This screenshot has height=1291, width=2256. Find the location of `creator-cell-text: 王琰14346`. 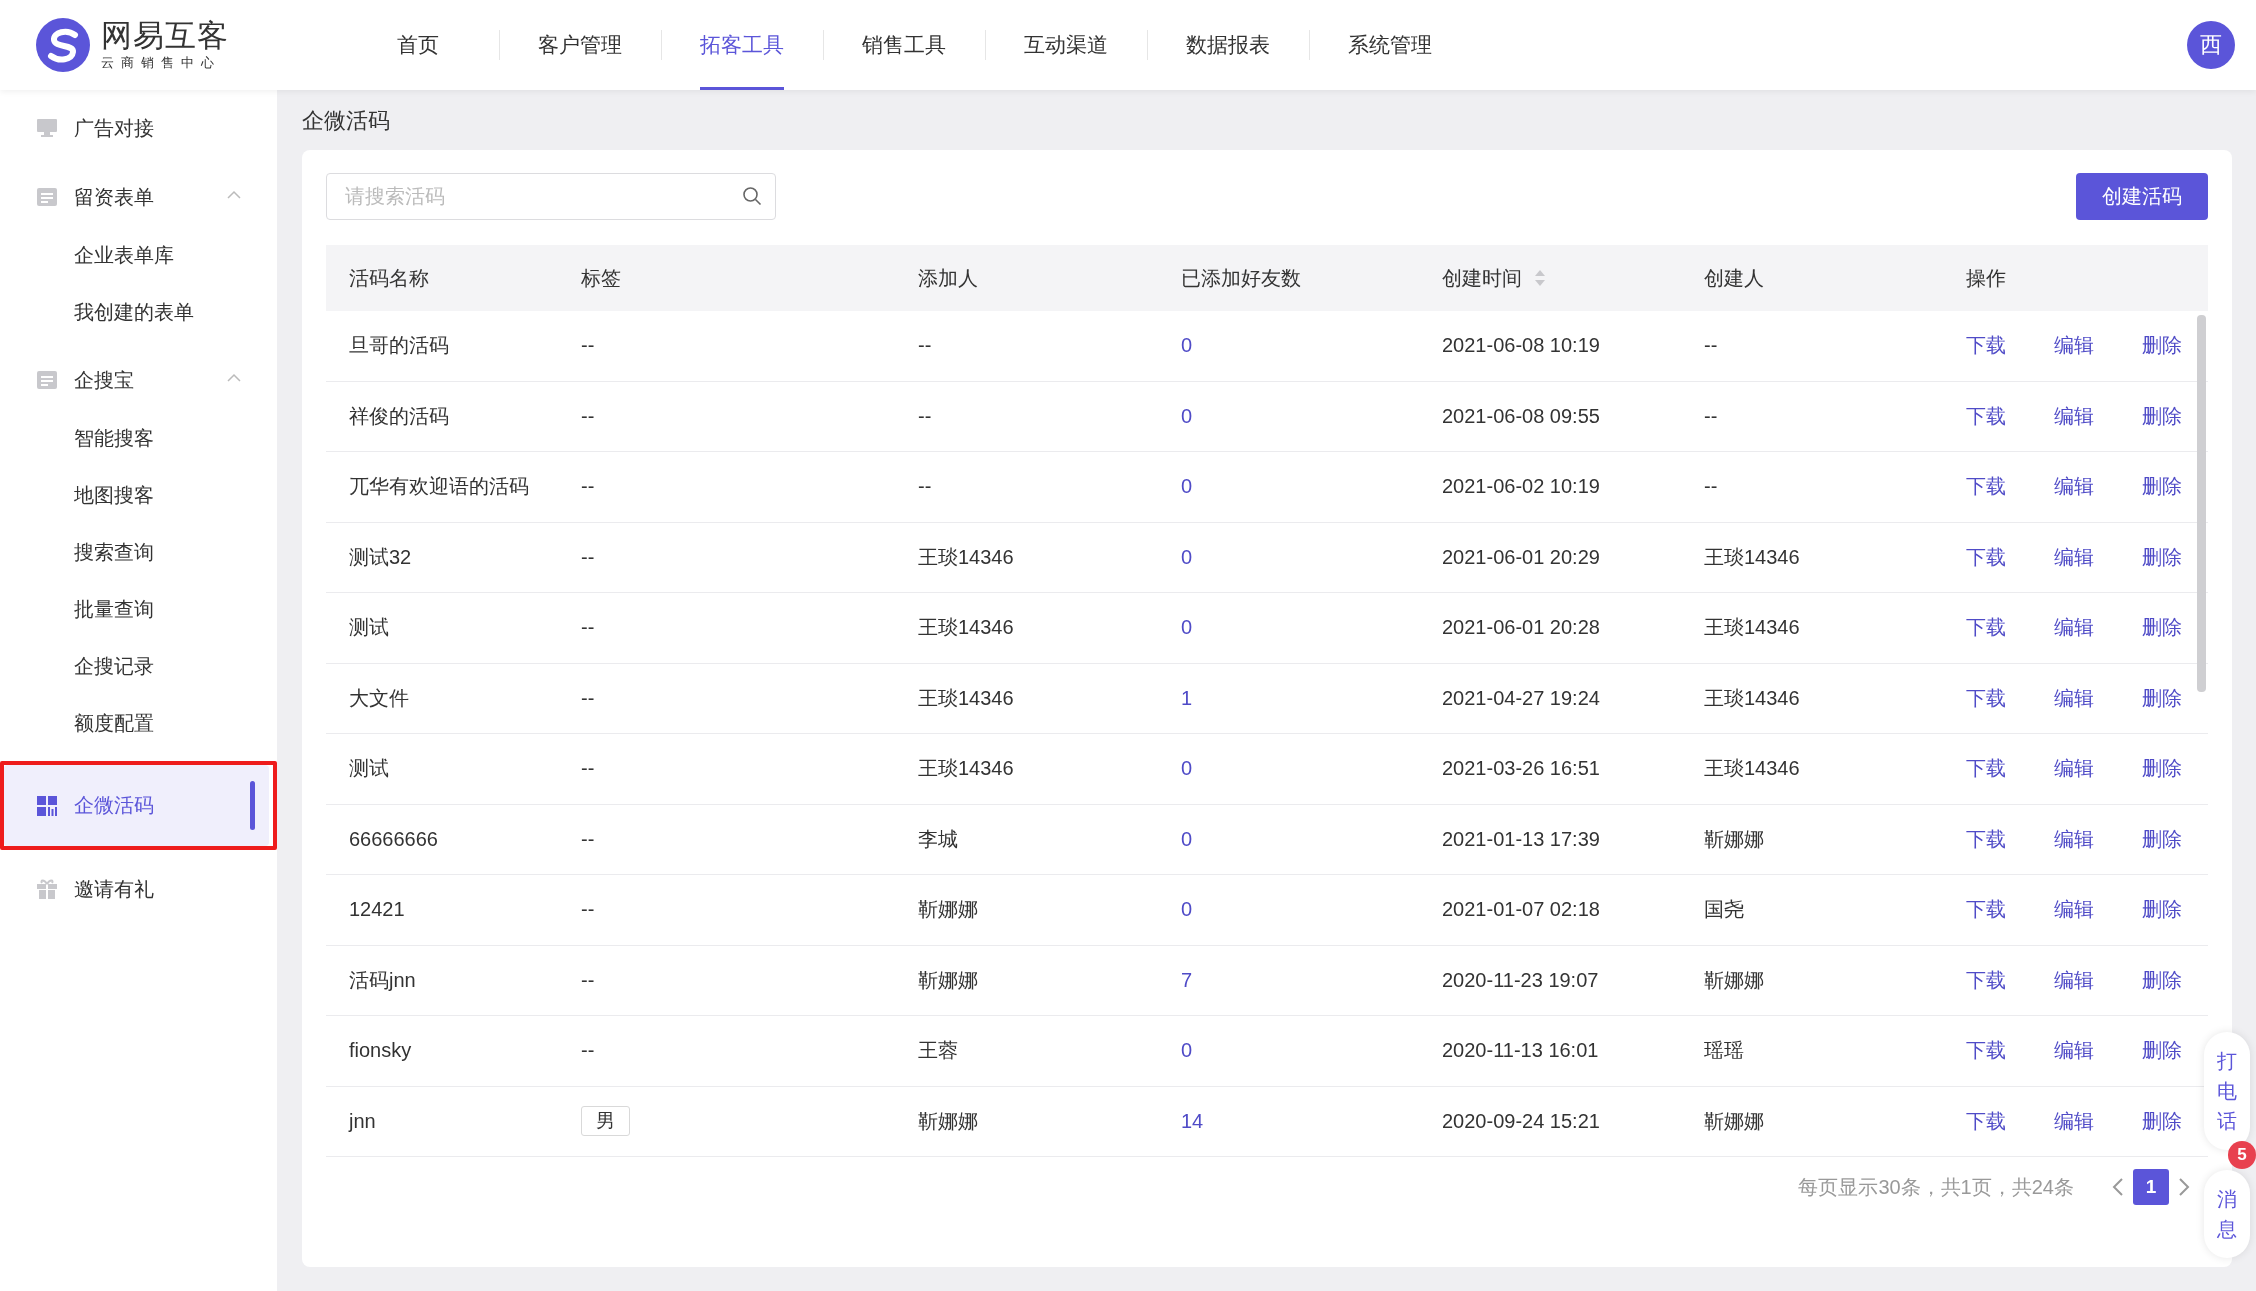

creator-cell-text: 王琰14346 is located at coordinates (1752, 698).